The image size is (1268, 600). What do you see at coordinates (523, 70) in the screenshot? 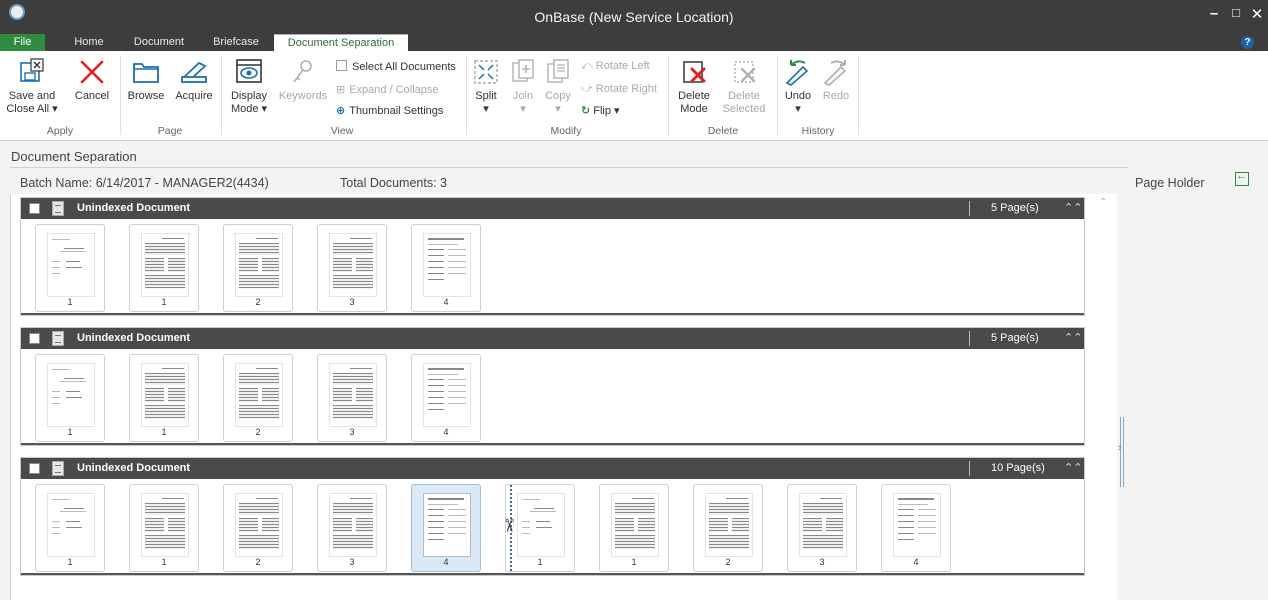
I see `join-icon` at bounding box center [523, 70].